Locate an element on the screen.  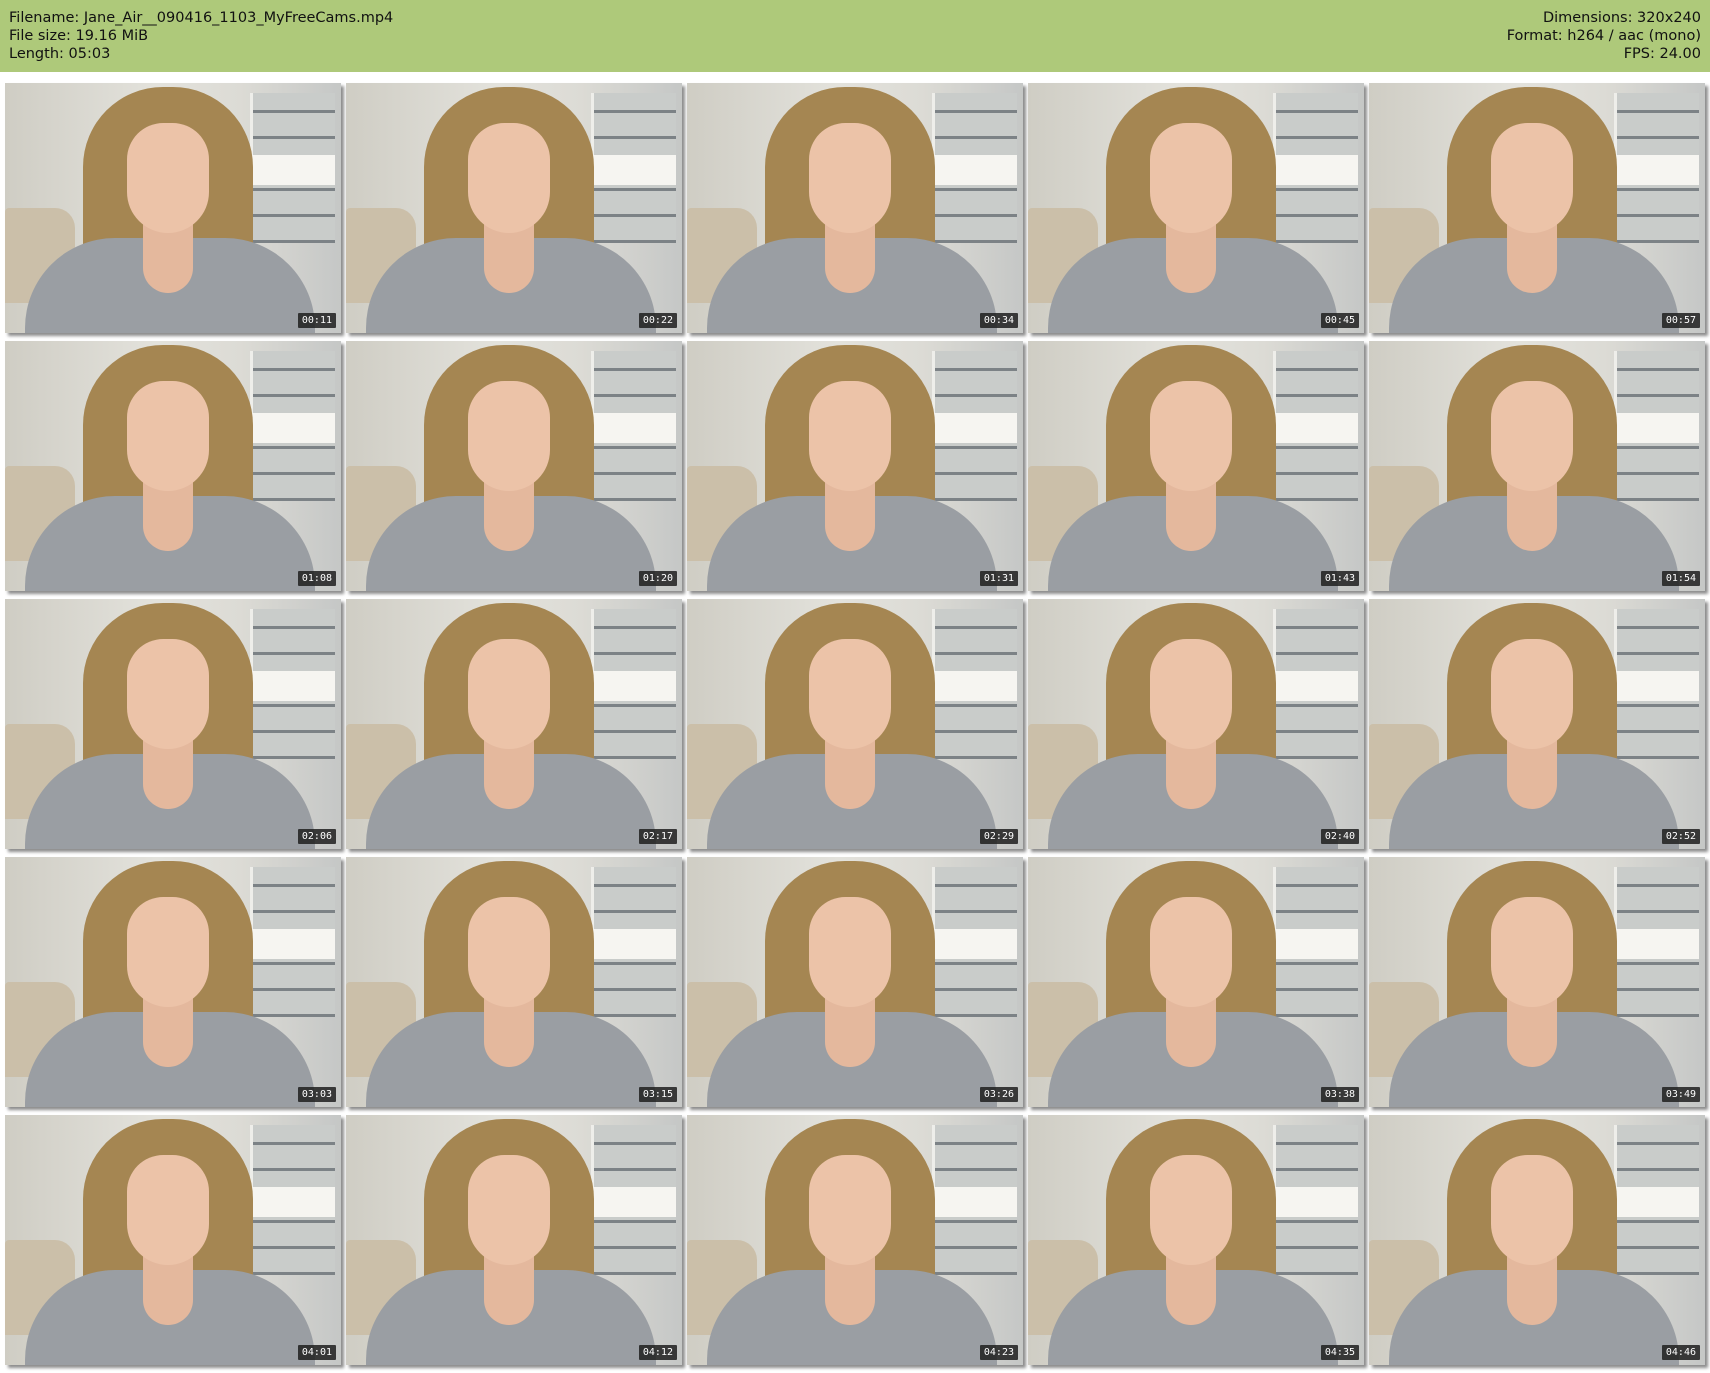
thumbnail-timestamp: 04:35 is located at coordinates (1339, 1352).